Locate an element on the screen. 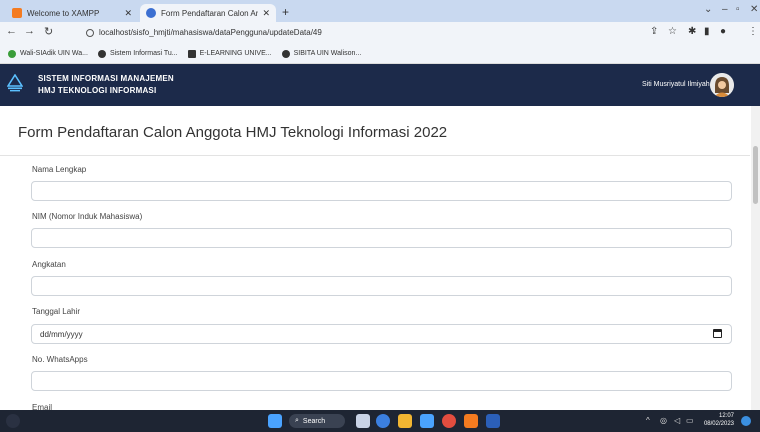  volume-icon: ◁ is located at coordinates (677, 420).